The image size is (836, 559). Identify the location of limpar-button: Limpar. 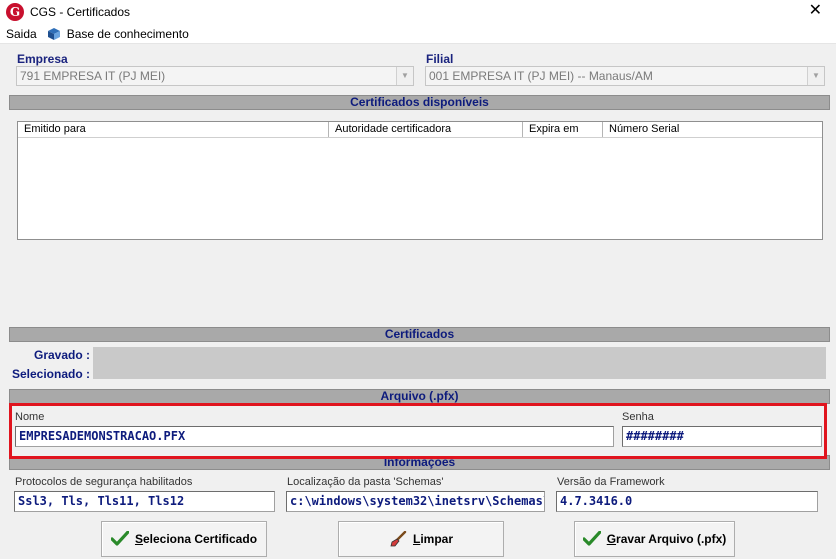
(421, 539).